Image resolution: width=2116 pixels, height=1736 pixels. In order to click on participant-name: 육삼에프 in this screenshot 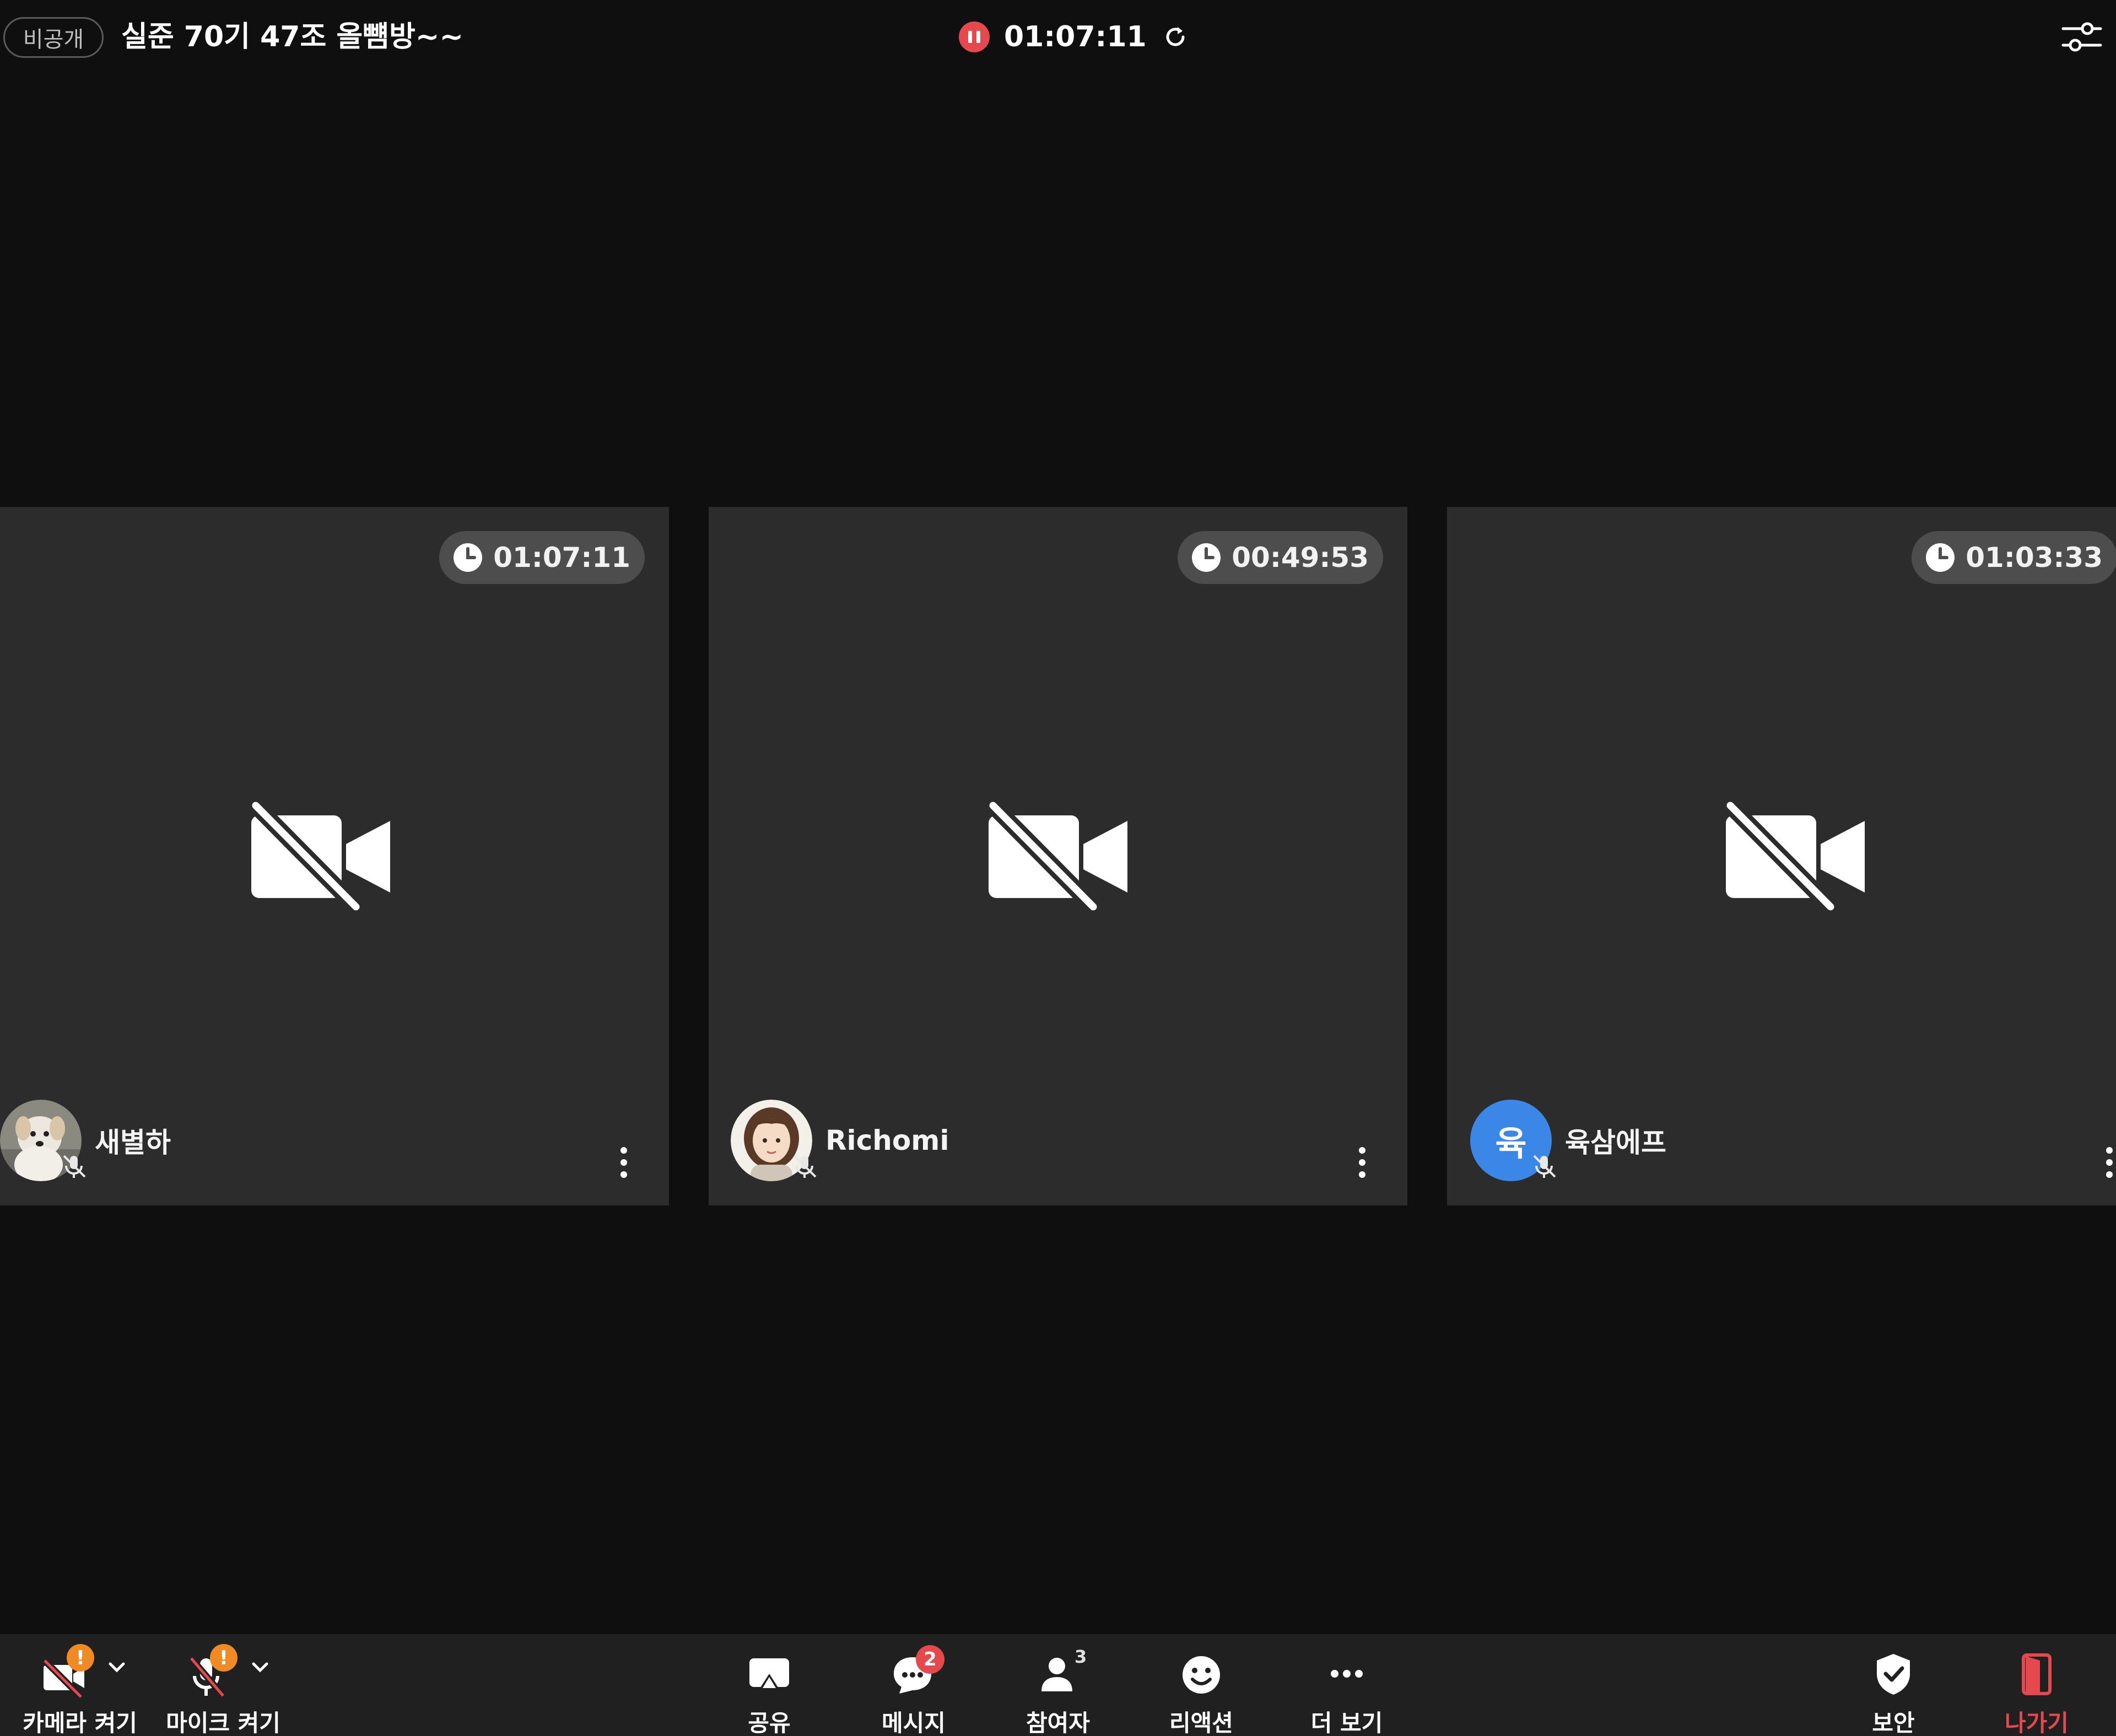, I will do `click(1615, 1143)`.